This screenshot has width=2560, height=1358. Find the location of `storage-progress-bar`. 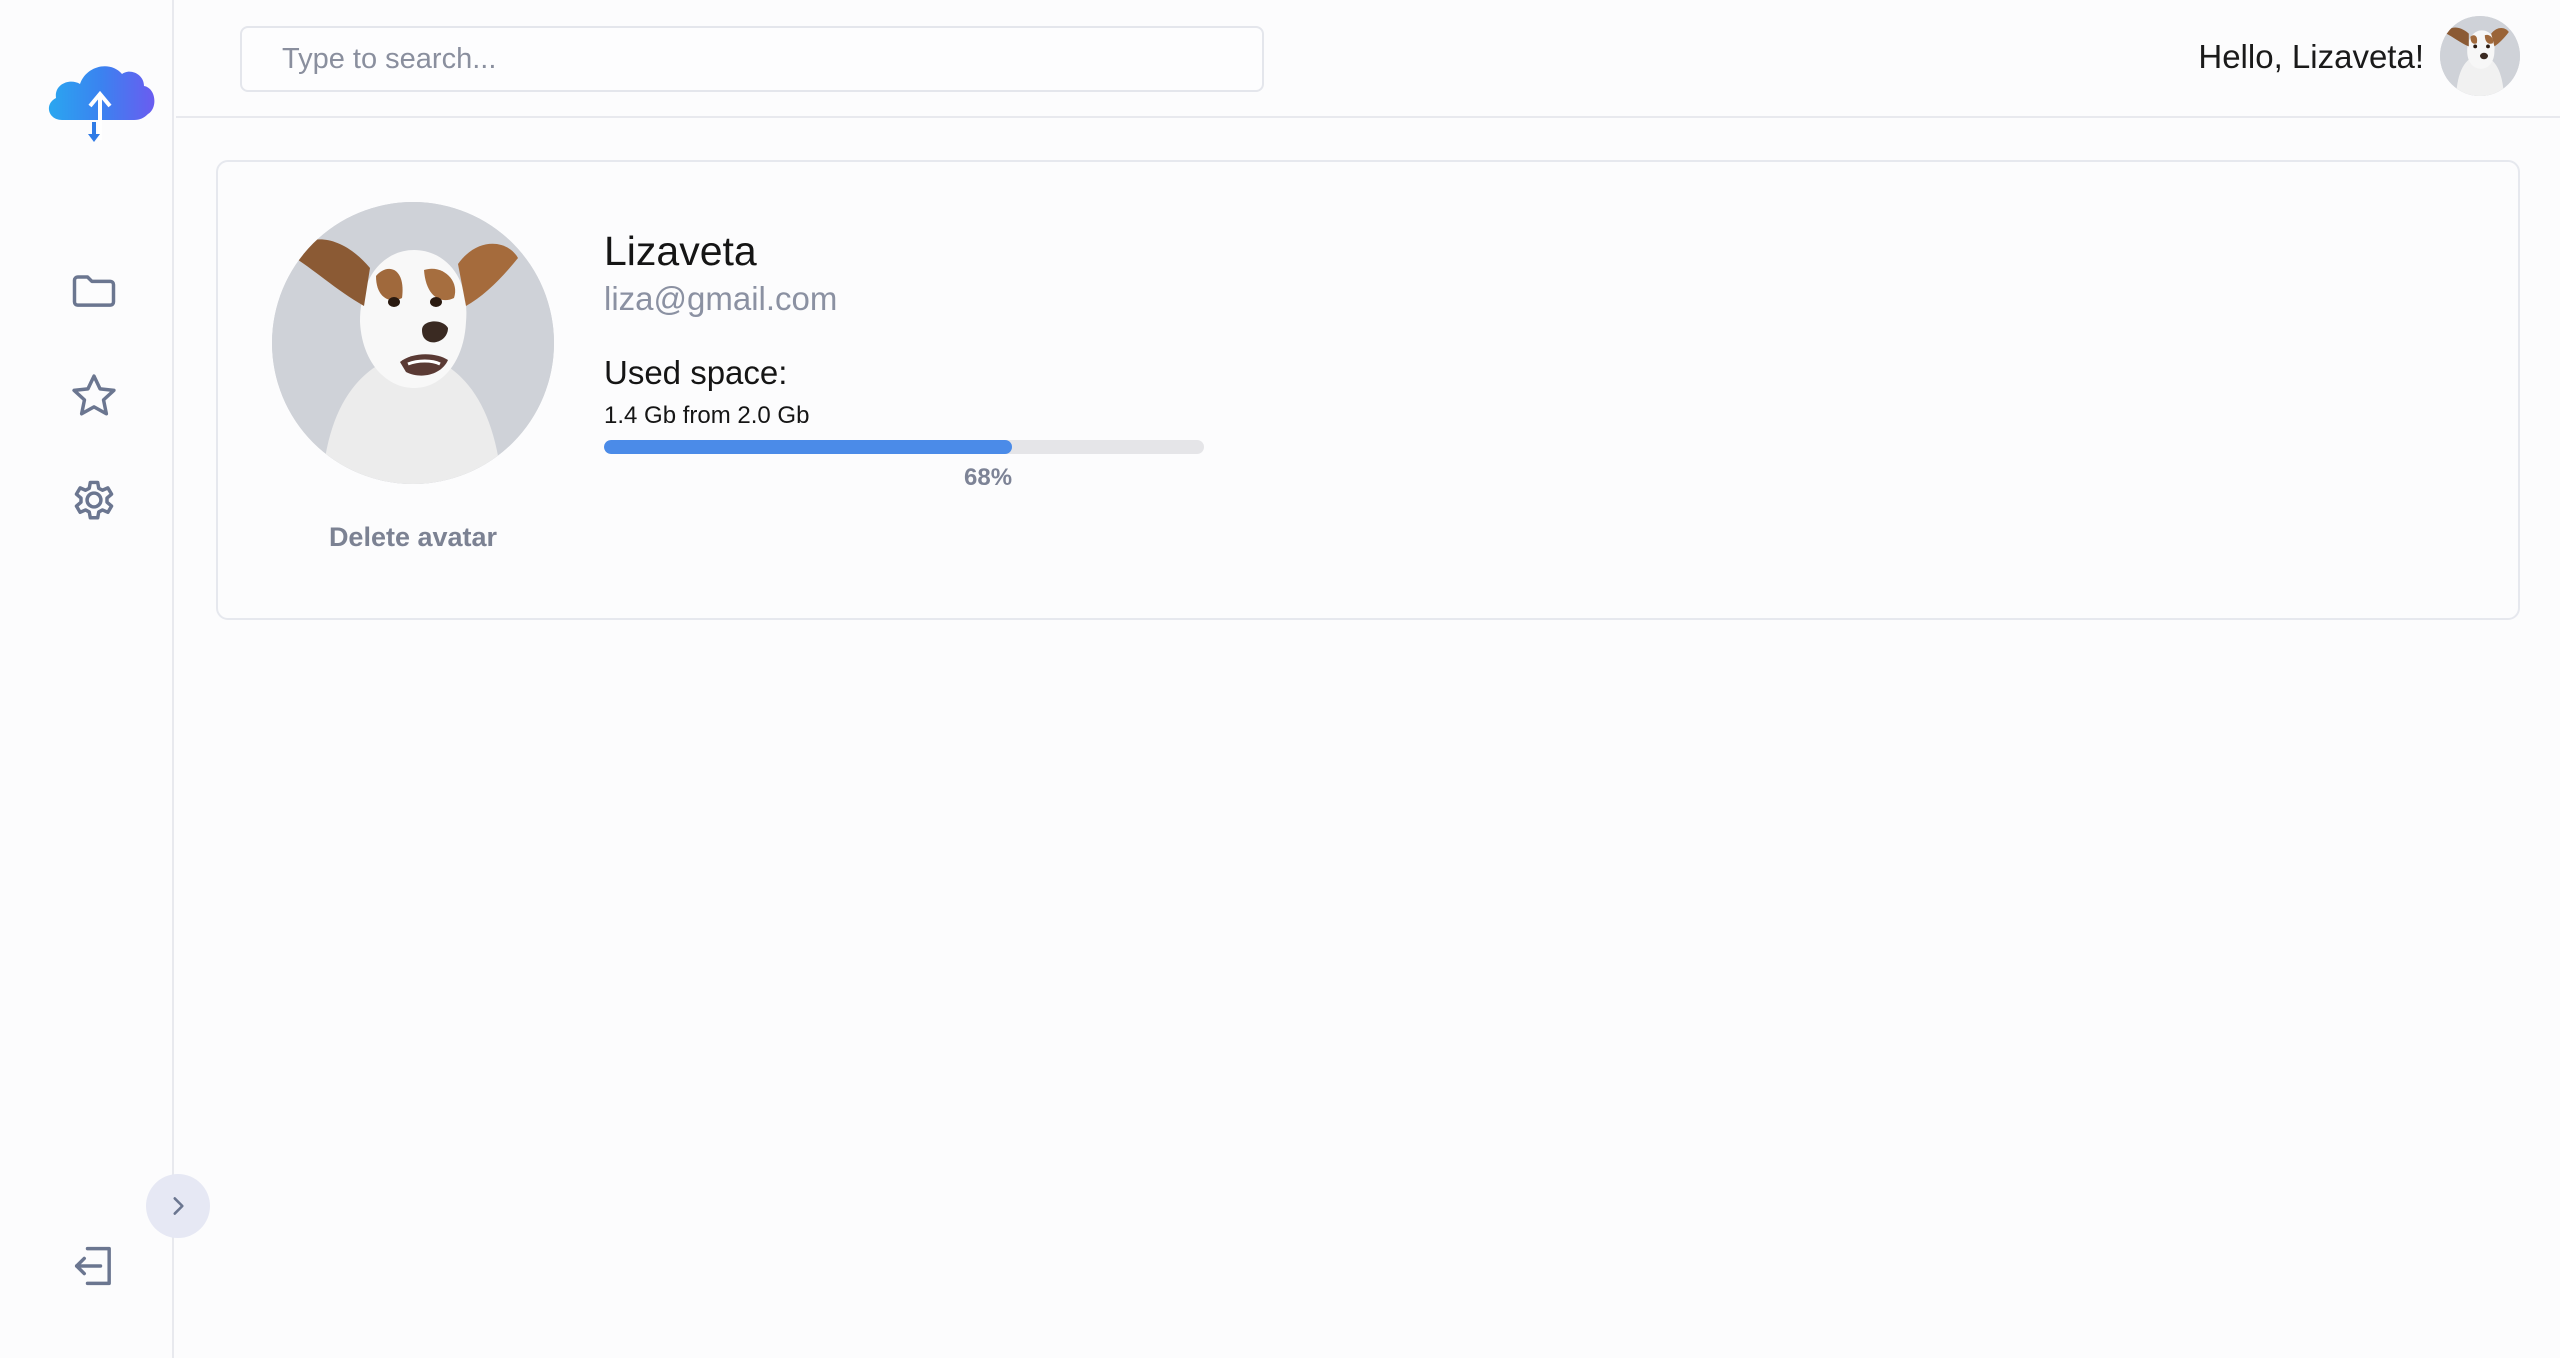

storage-progress-bar is located at coordinates (904, 447).